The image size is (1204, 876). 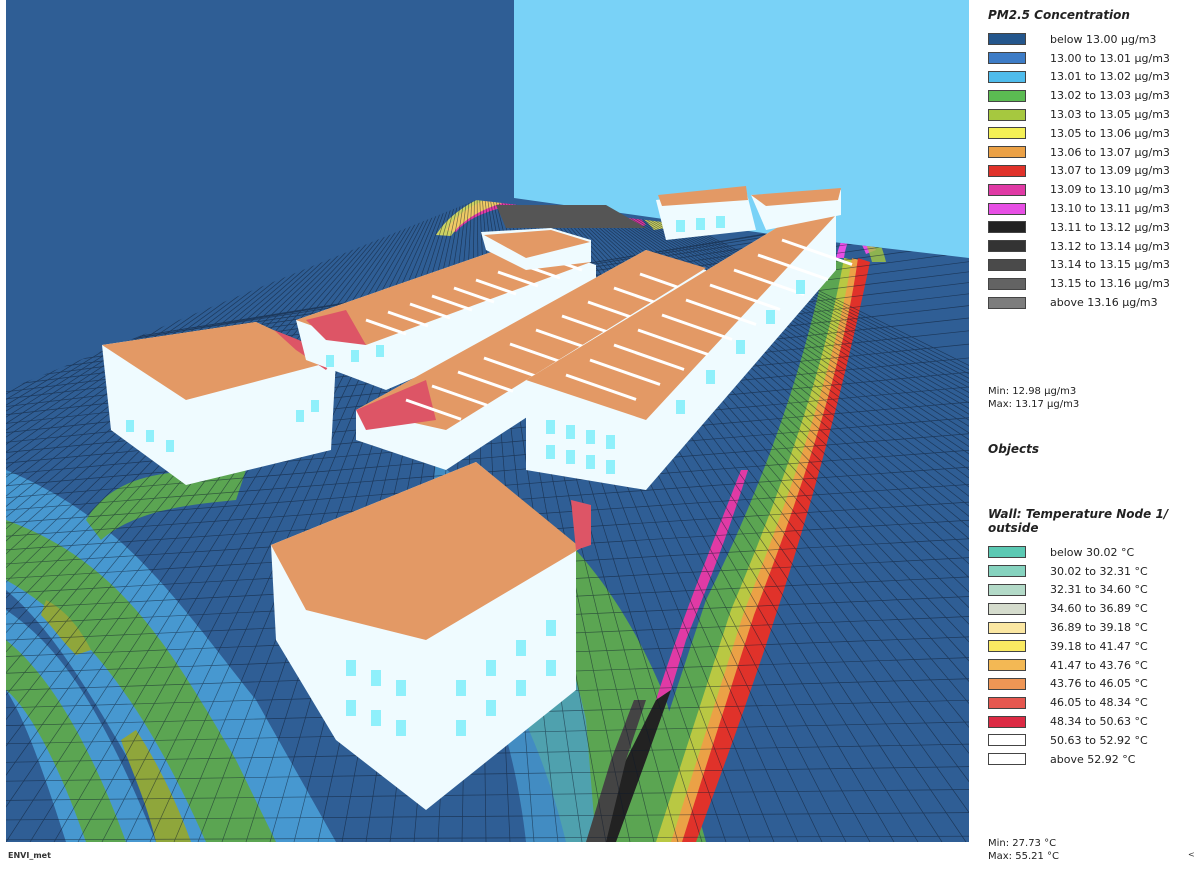 I want to click on pm25-legend-row: below 13.00 µg/m3, so click(x=1079, y=39).